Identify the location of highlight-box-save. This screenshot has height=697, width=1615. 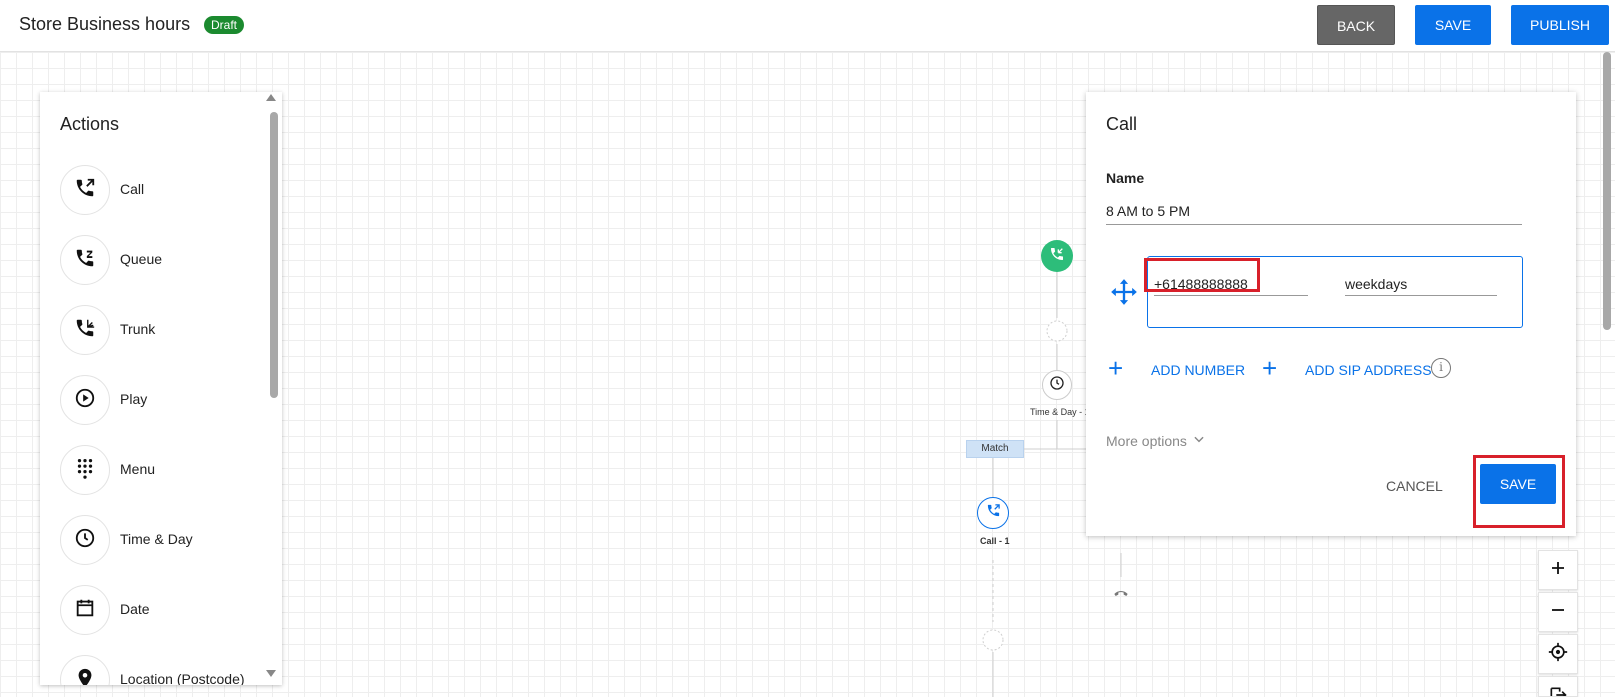
(1519, 491).